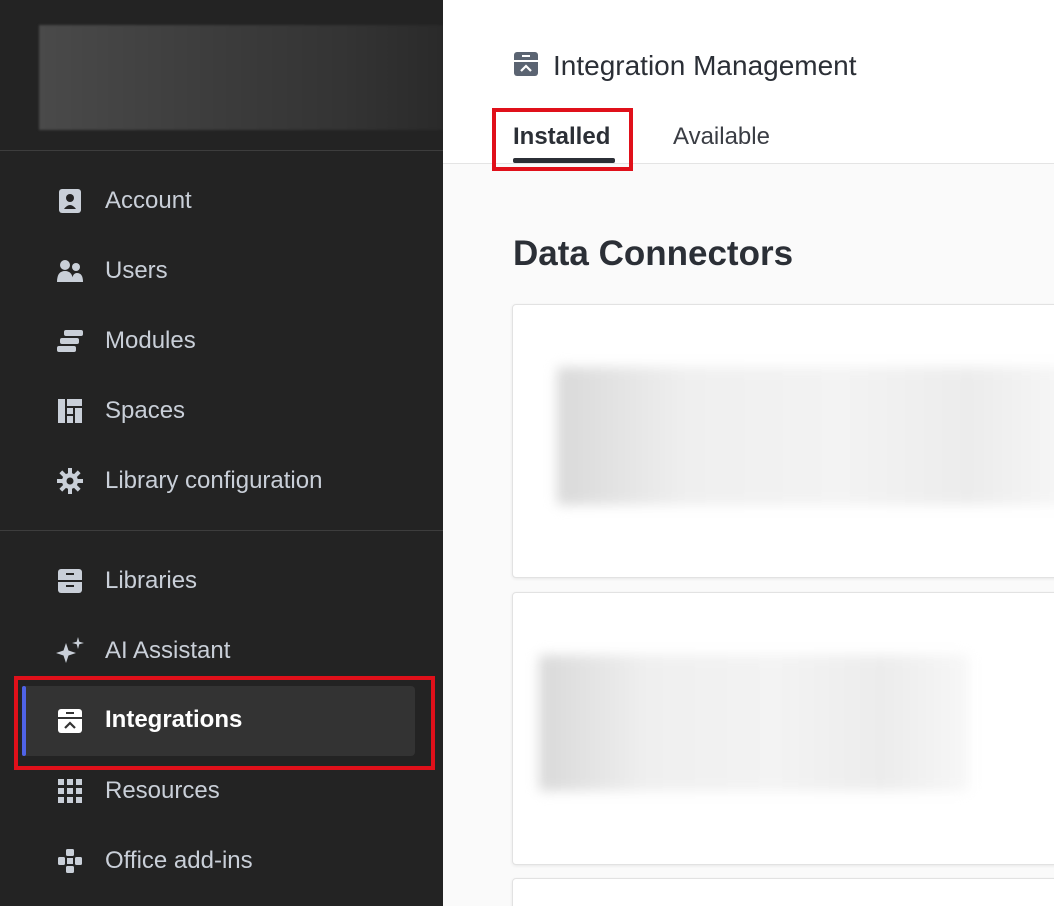  What do you see at coordinates (526, 66) in the screenshot?
I see `integration-management-icon` at bounding box center [526, 66].